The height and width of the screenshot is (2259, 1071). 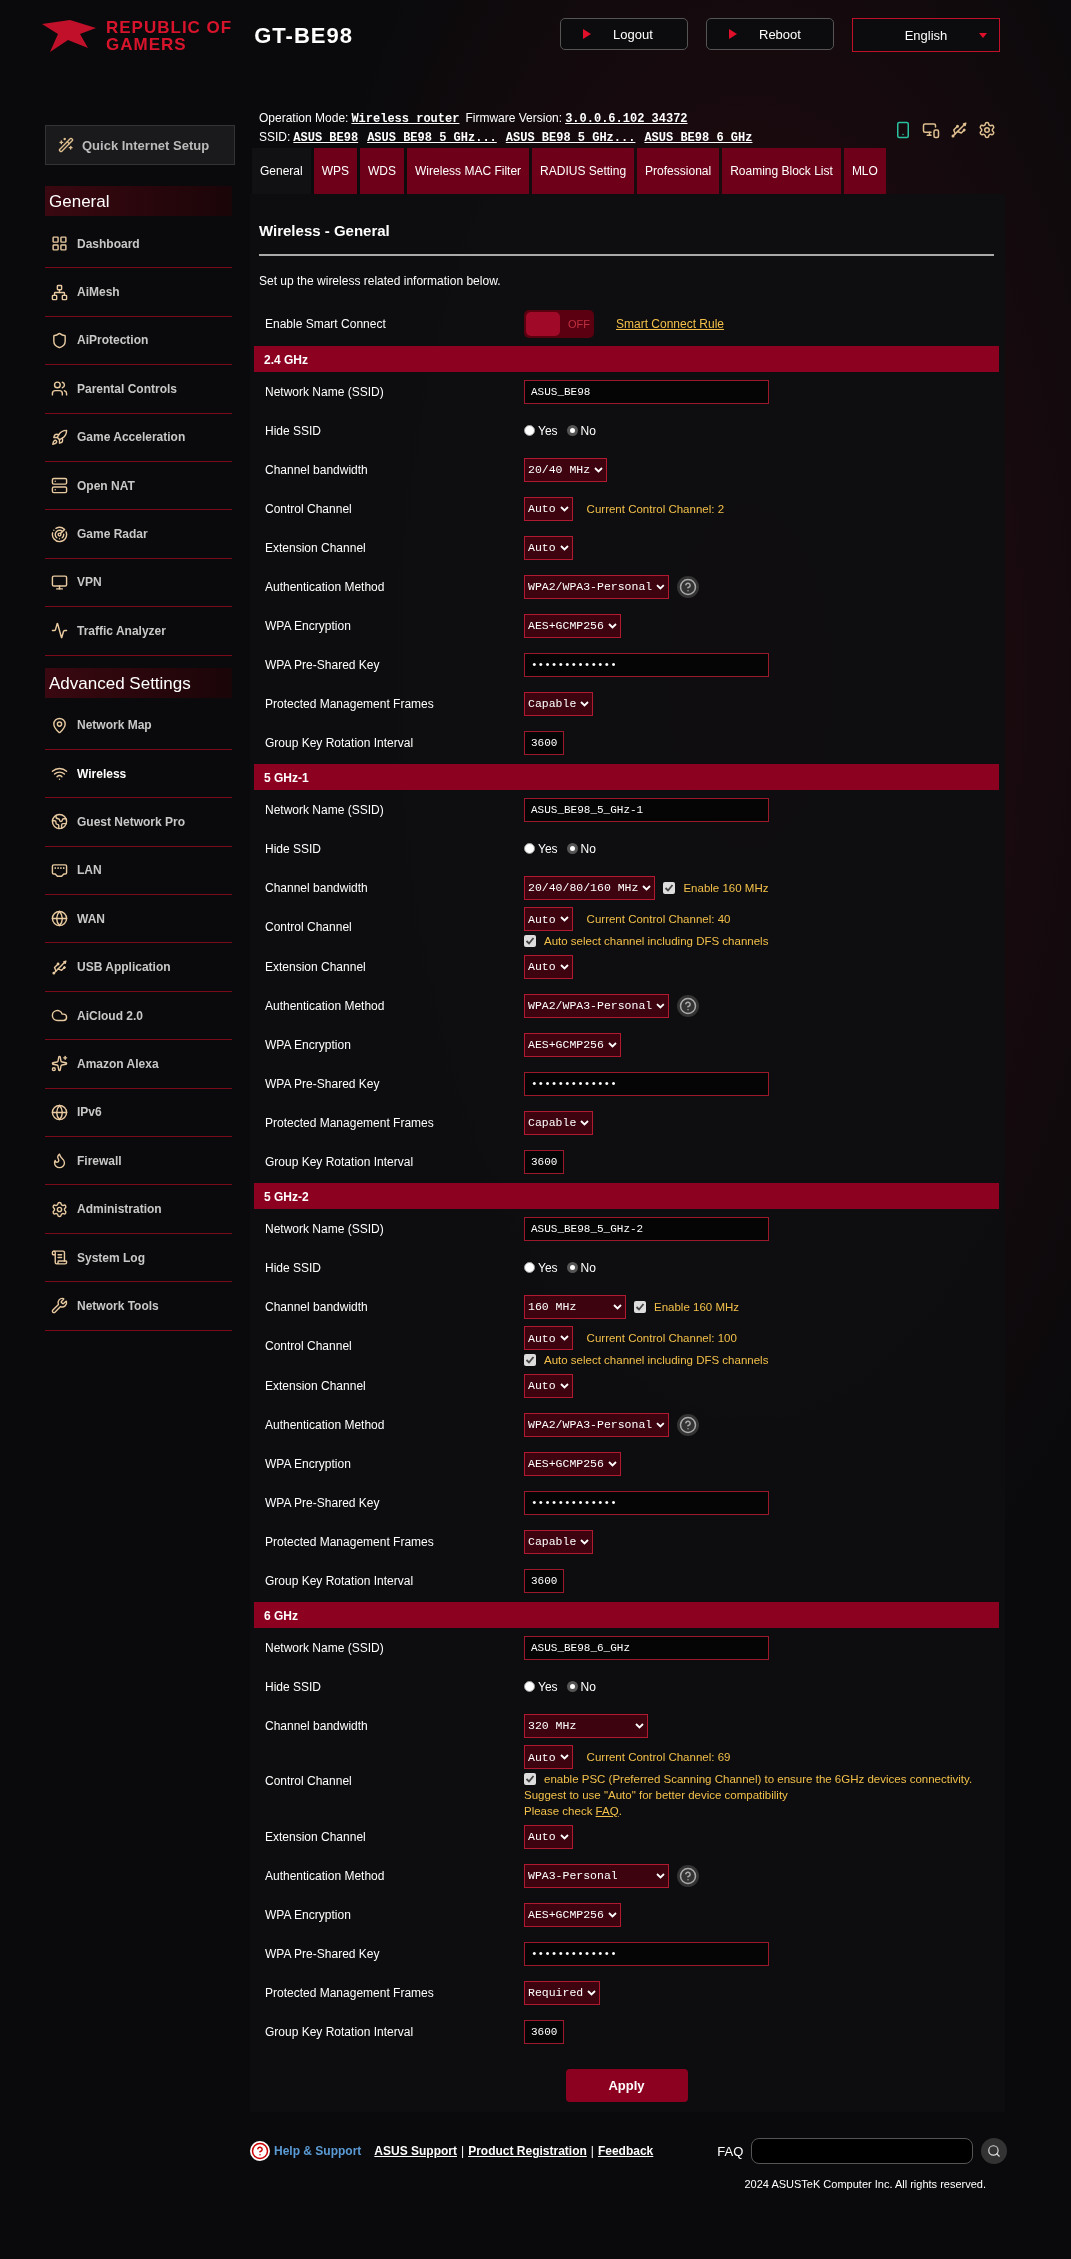 What do you see at coordinates (138, 1113) in the screenshot?
I see `menu-item: IPv6` at bounding box center [138, 1113].